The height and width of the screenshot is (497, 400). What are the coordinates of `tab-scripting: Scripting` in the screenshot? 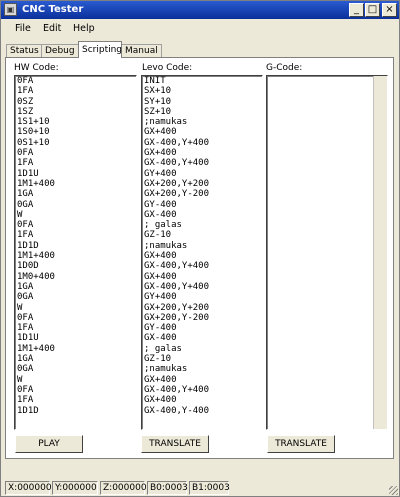 It's located at (100, 49).